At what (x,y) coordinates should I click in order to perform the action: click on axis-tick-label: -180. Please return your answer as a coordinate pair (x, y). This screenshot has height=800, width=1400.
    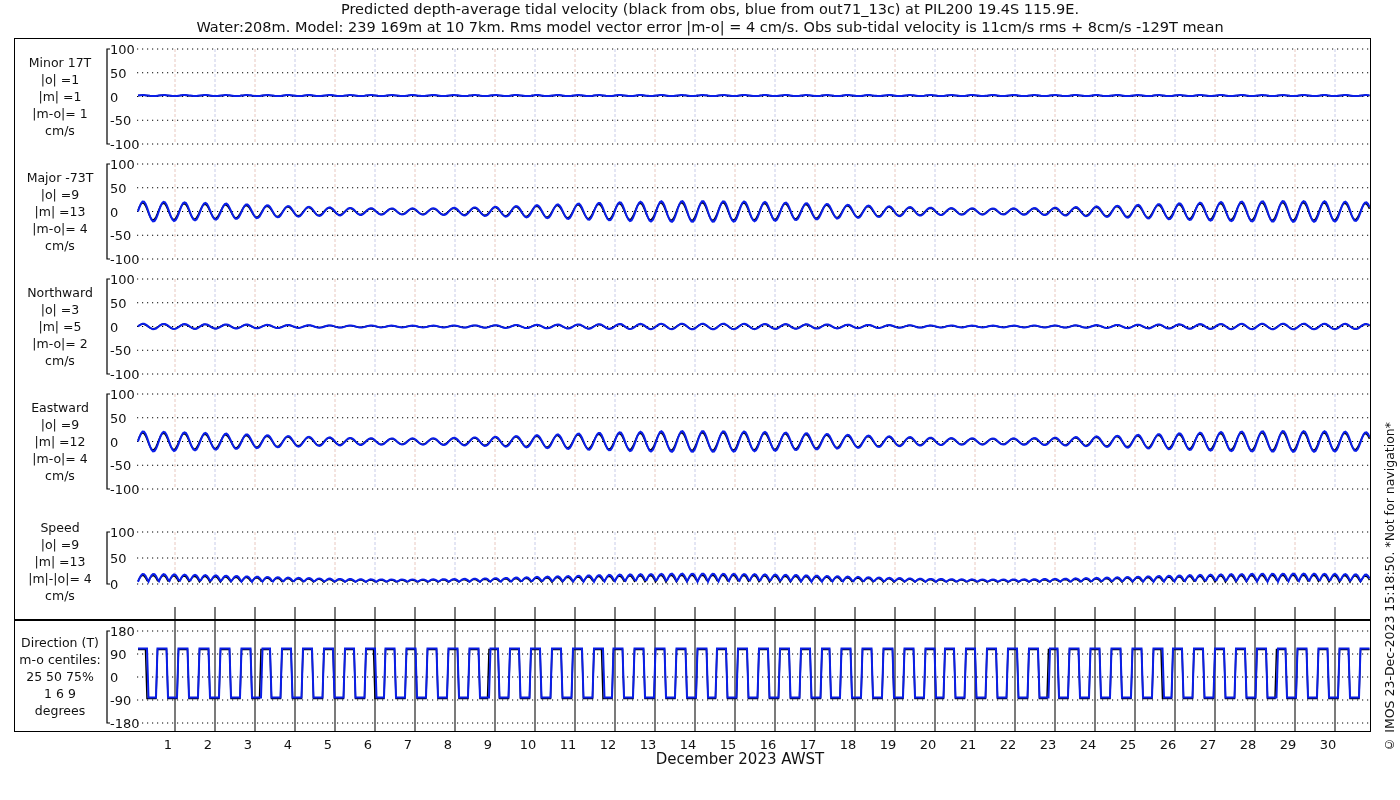
    Looking at the image, I should click on (125, 723).